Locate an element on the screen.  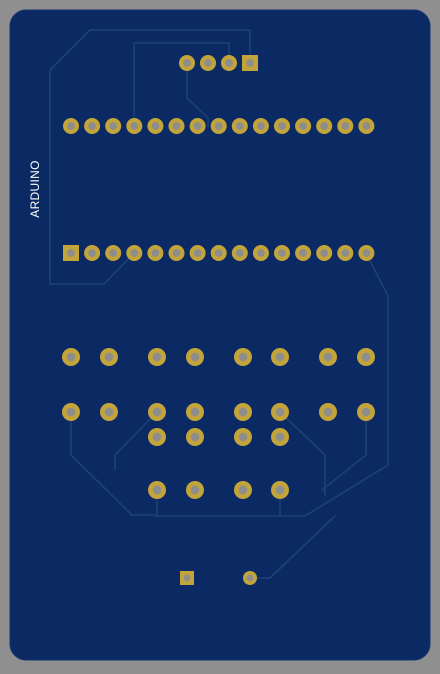
silkscreen-label: ARDUINO is located at coordinates (35, 188).